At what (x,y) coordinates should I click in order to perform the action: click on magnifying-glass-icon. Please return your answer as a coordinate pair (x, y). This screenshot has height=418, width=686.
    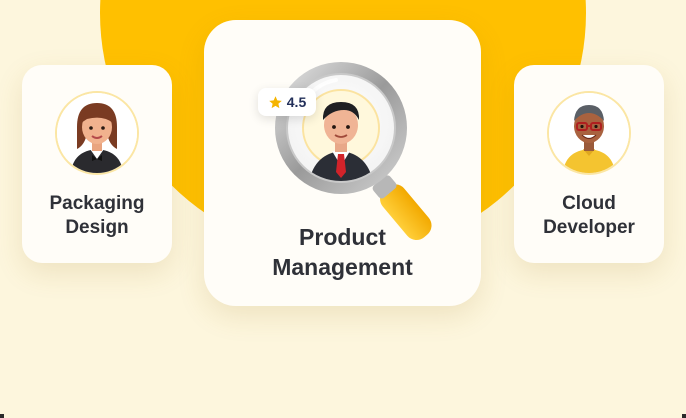
    Looking at the image, I should click on (353, 151).